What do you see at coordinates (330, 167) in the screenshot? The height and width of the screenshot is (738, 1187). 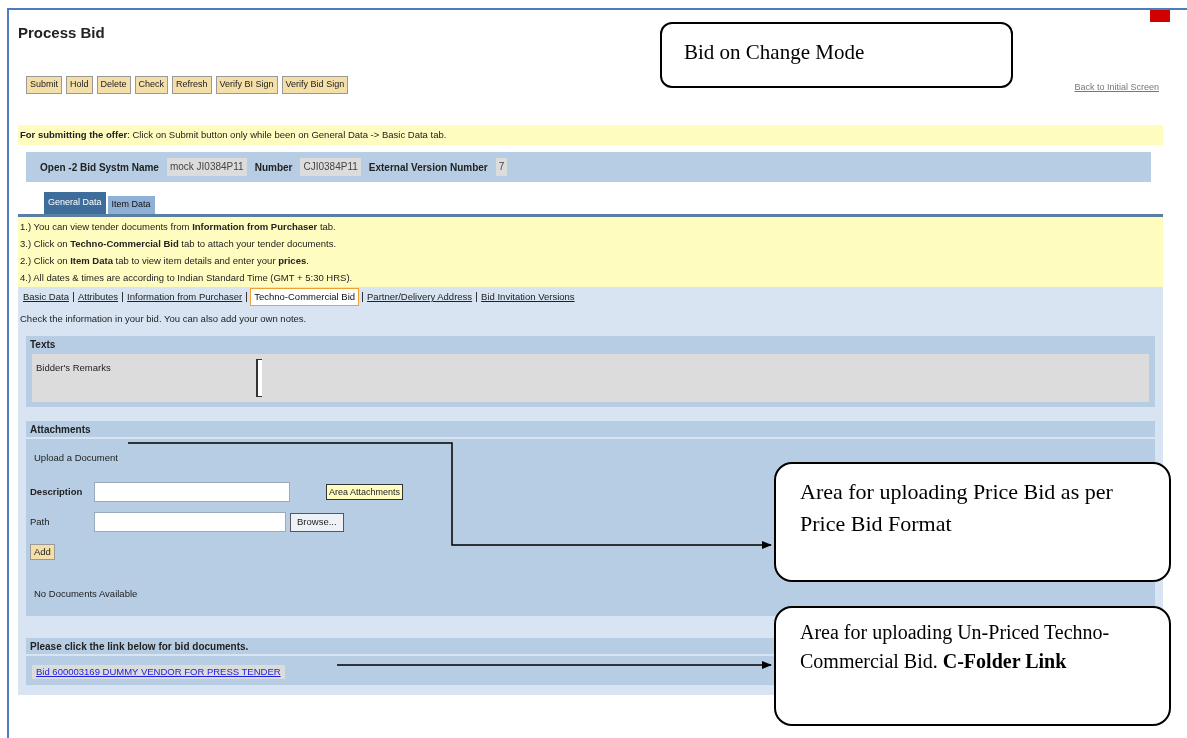 I see `field-value: CJI0384P11` at bounding box center [330, 167].